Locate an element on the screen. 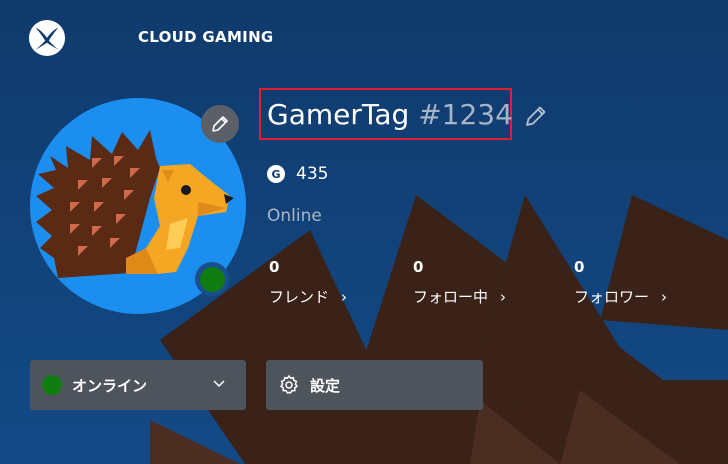 This screenshot has width=728, height=464. online-status-indicator is located at coordinates (212, 279).